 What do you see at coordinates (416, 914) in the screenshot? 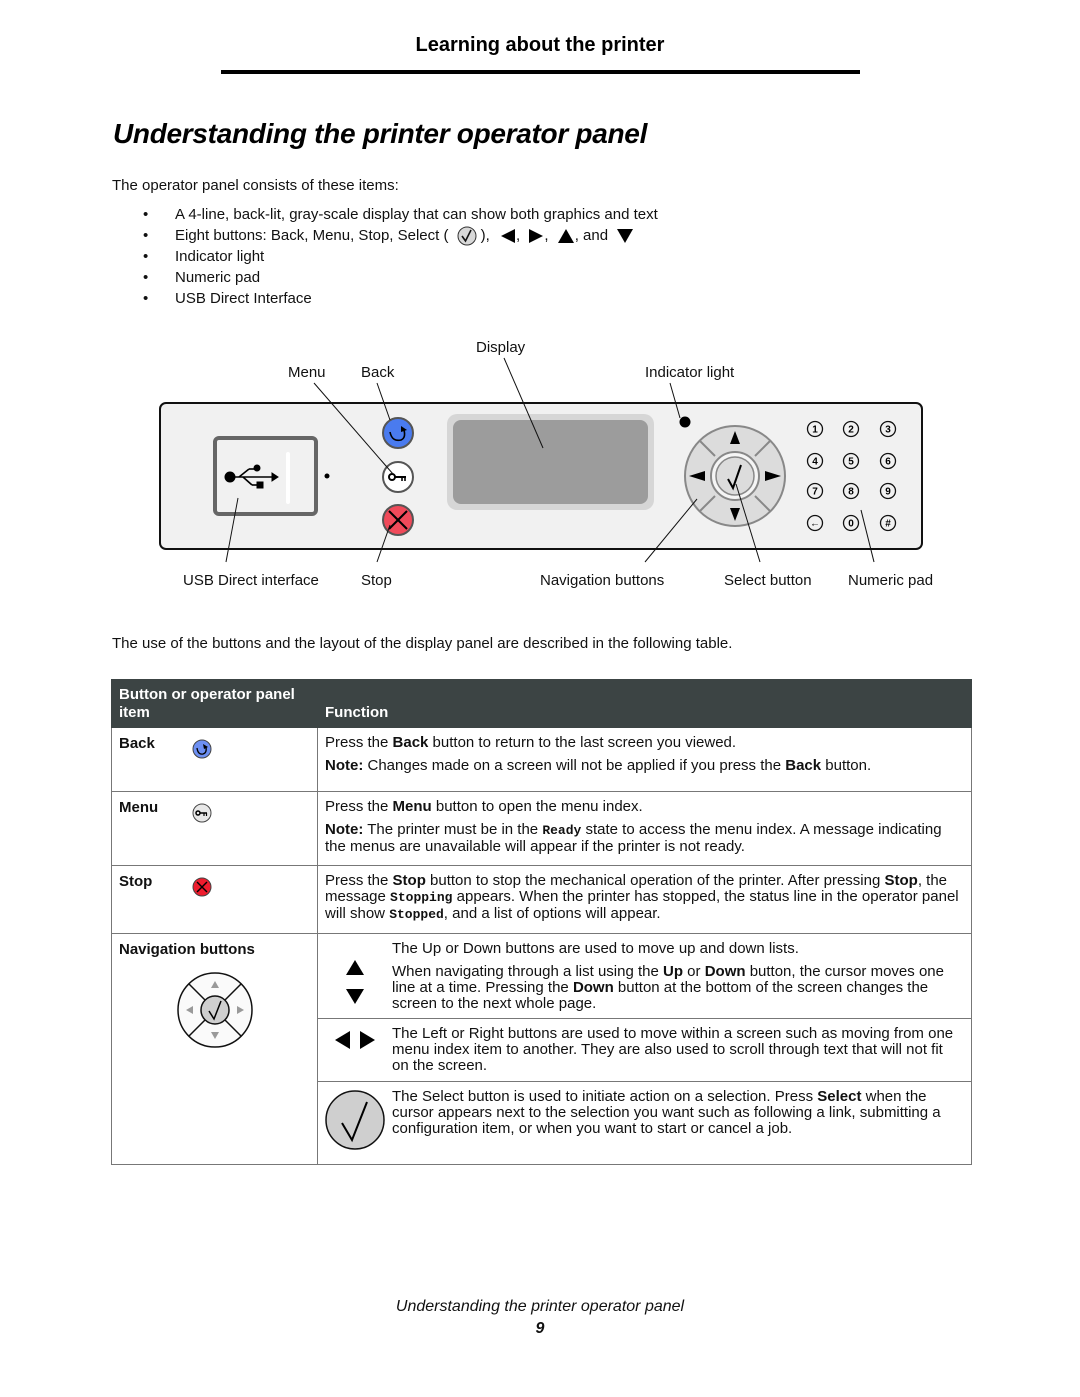
I see `status-code: Stopped` at bounding box center [416, 914].